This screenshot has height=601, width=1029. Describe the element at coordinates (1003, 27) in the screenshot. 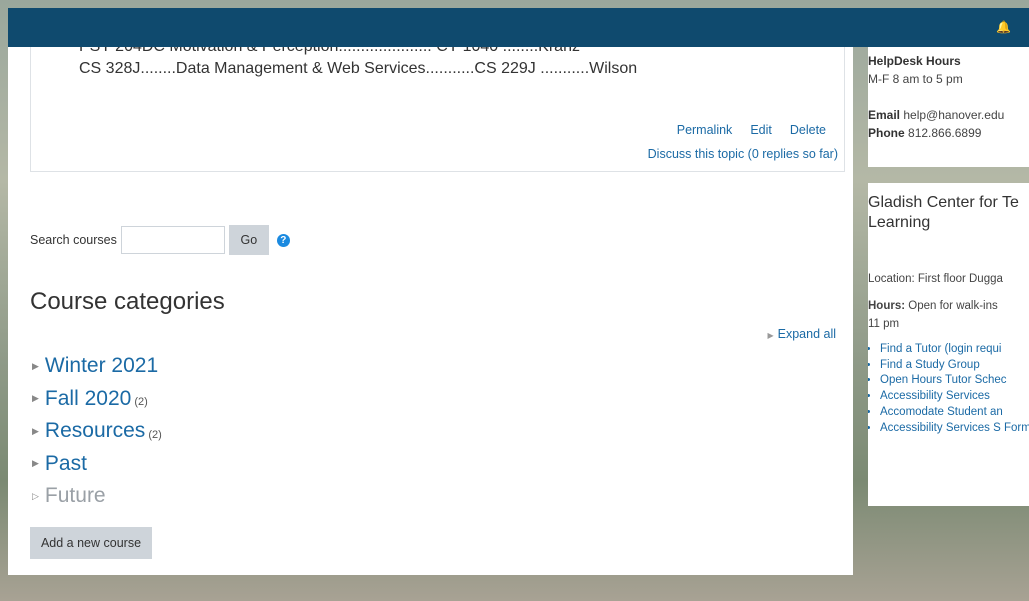

I see `bell-icon: 🔔` at that location.